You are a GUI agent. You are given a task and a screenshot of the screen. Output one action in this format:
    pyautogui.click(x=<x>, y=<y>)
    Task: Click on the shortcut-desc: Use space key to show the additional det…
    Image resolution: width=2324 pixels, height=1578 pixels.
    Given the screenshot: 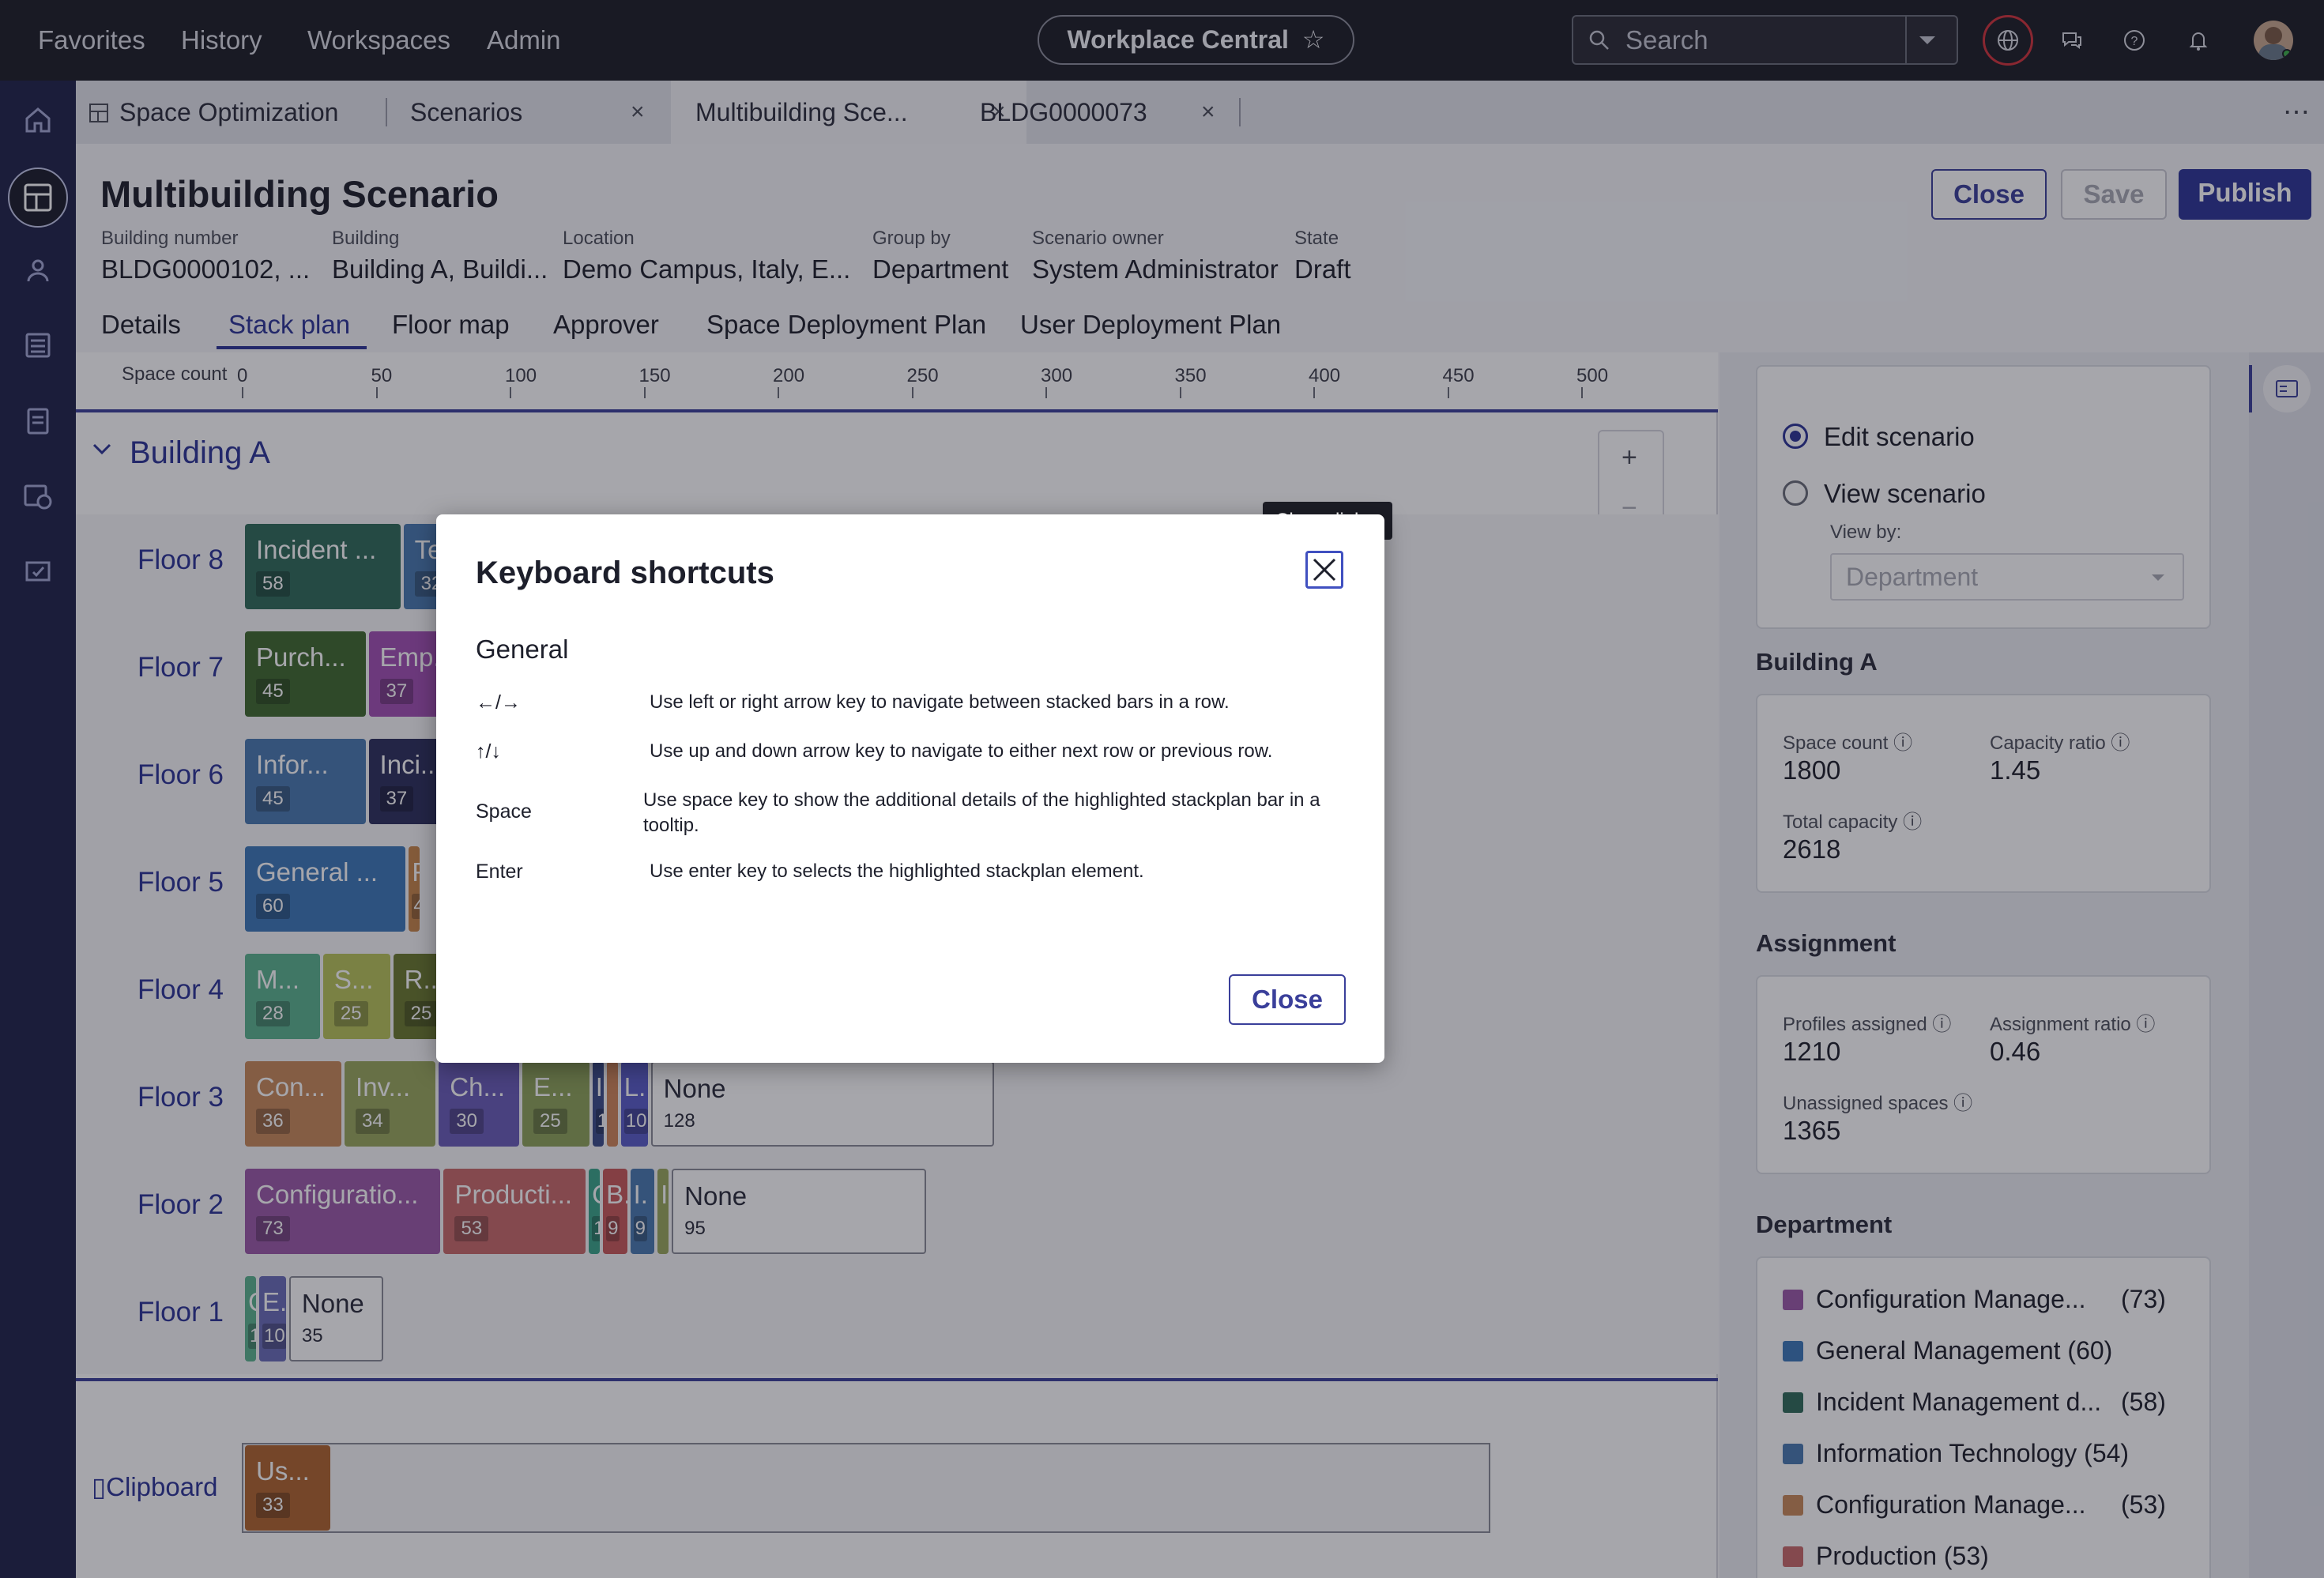 What is the action you would take?
    pyautogui.click(x=982, y=812)
    